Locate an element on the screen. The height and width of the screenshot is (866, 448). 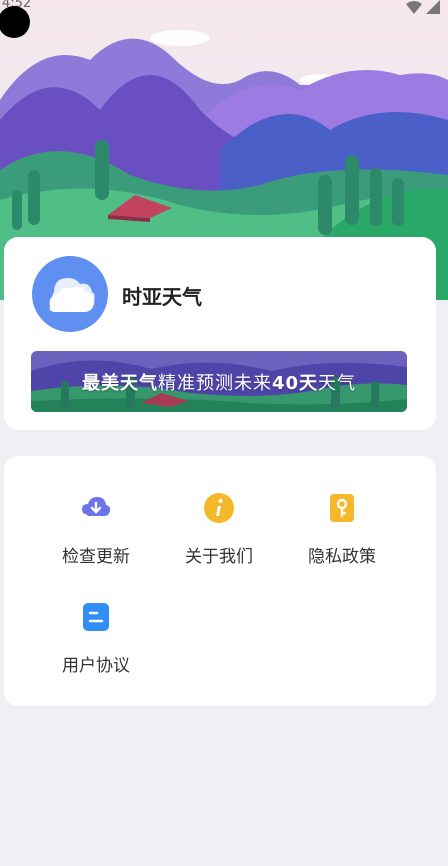
menu-item-check-update: 检查更新 is located at coordinates (96, 529).